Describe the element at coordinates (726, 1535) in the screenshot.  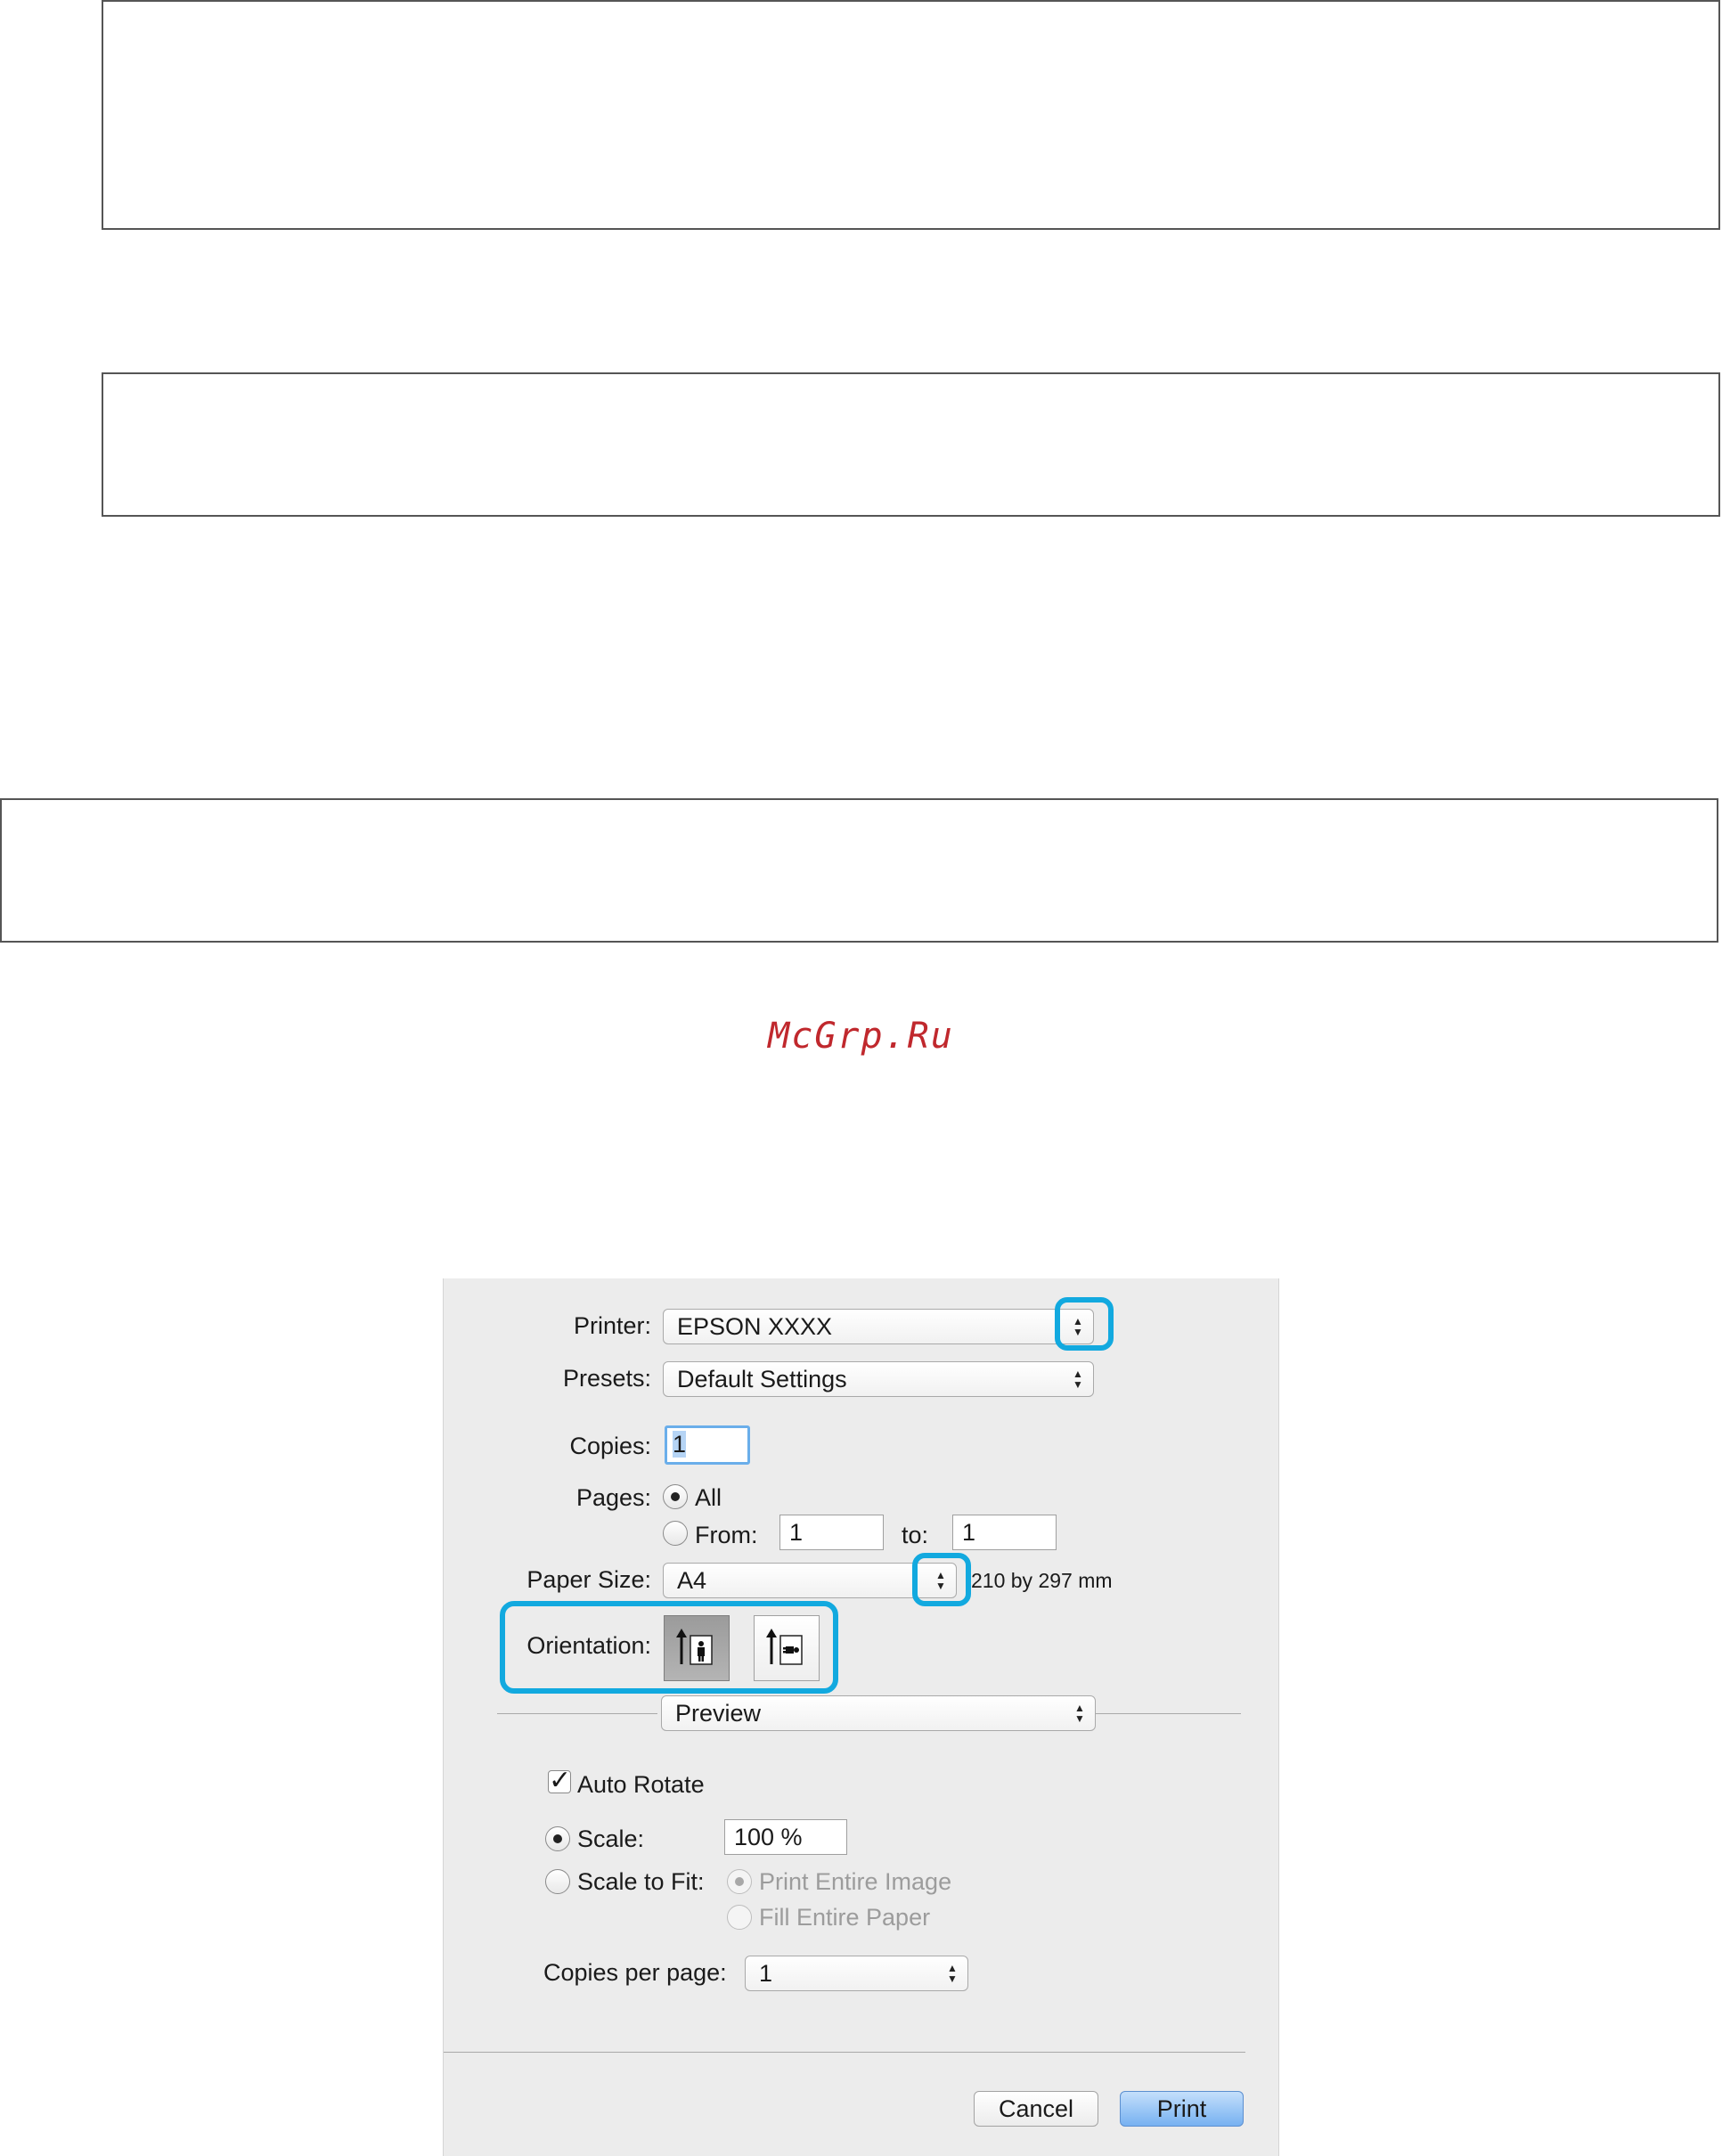
I see `pages-from-label: From:` at that location.